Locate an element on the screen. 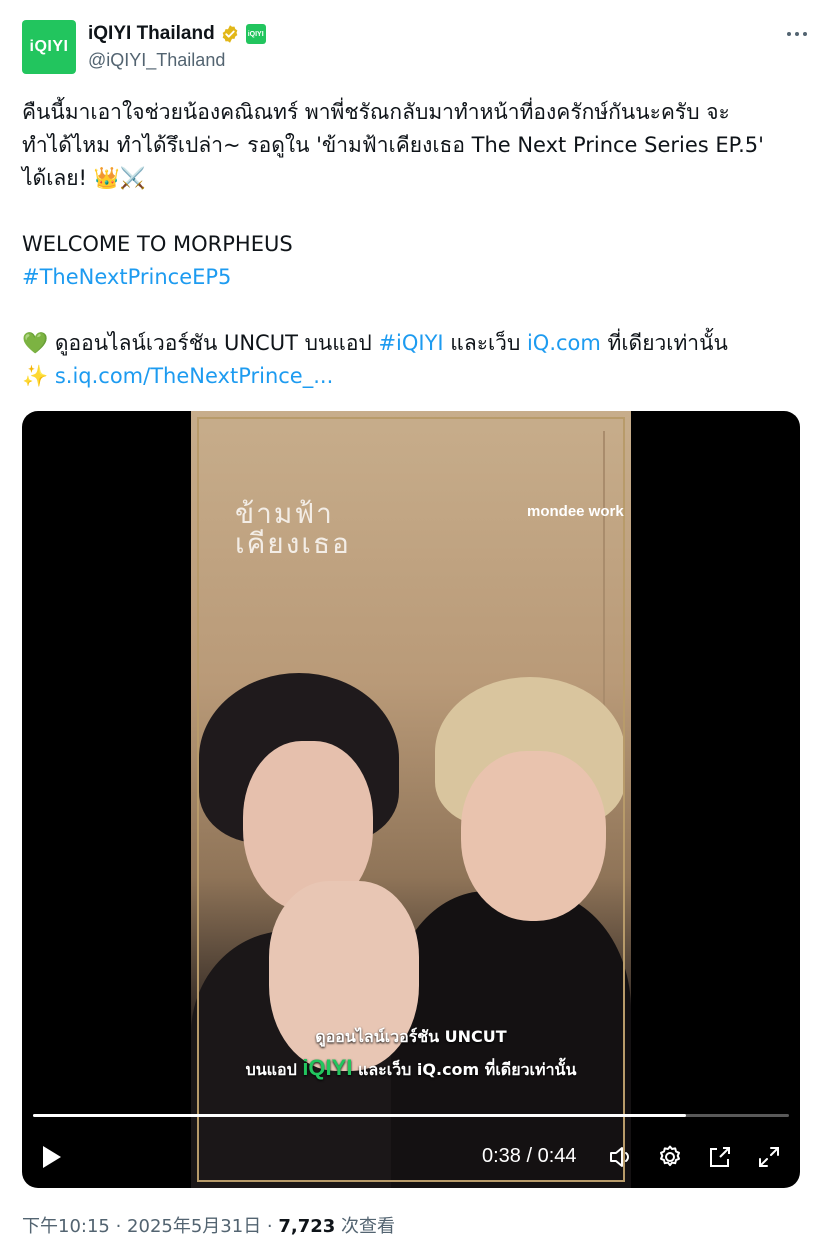  tweet-timestamp: 下午10:15 · 2025年5月31日 · is located at coordinates (150, 1226).